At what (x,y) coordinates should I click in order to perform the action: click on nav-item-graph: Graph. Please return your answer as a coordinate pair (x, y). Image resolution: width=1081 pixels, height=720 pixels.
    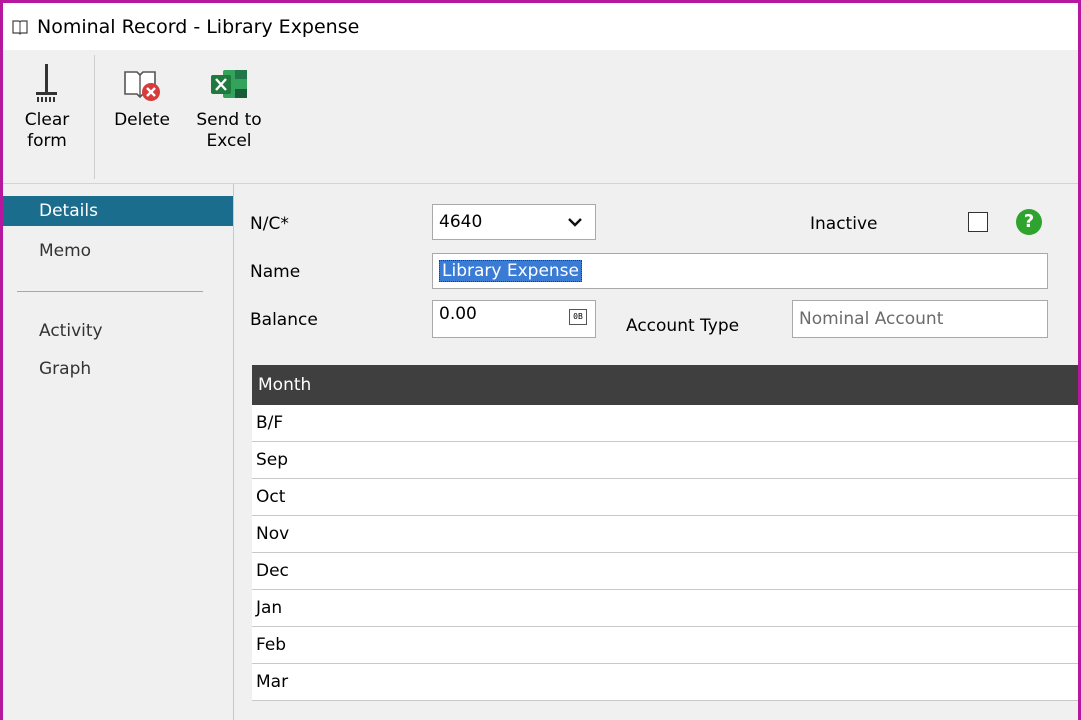
    Looking at the image, I should click on (118, 369).